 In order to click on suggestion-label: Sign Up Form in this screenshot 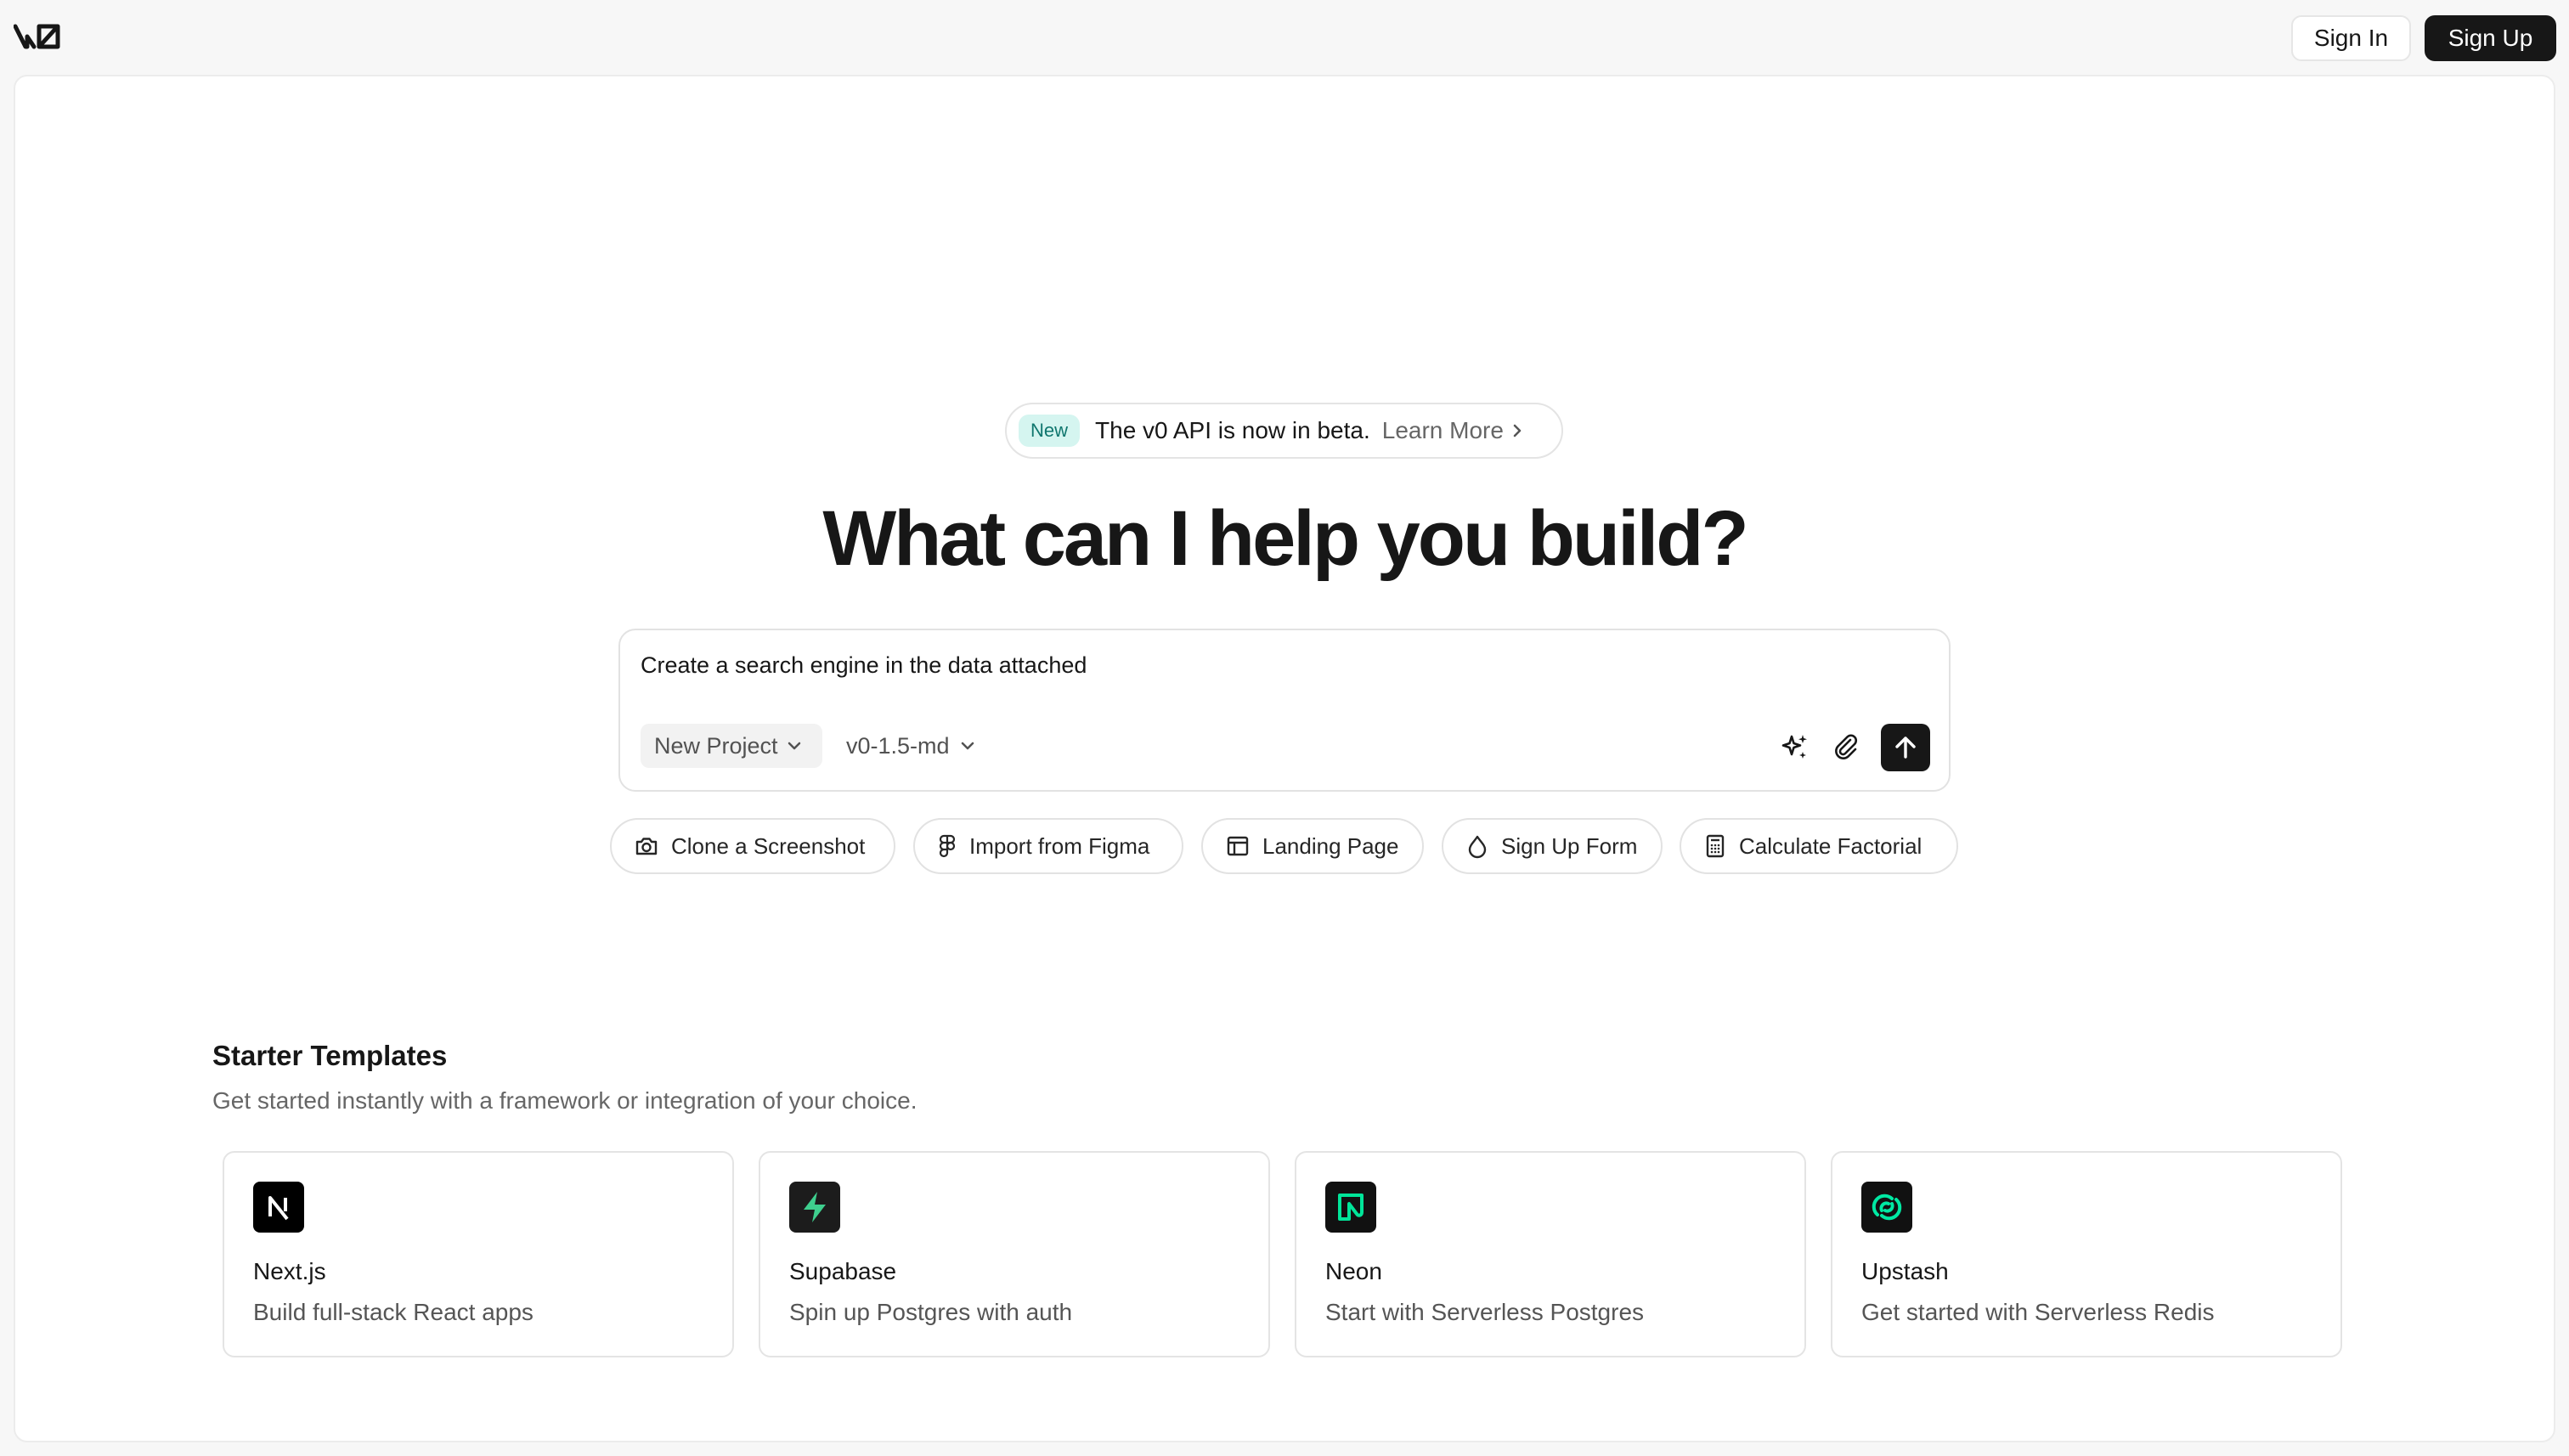, I will do `click(1569, 845)`.